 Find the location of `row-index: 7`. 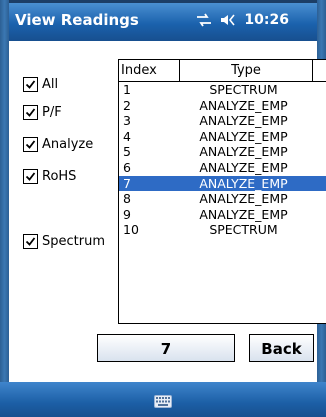

row-index: 7 is located at coordinates (127, 183).